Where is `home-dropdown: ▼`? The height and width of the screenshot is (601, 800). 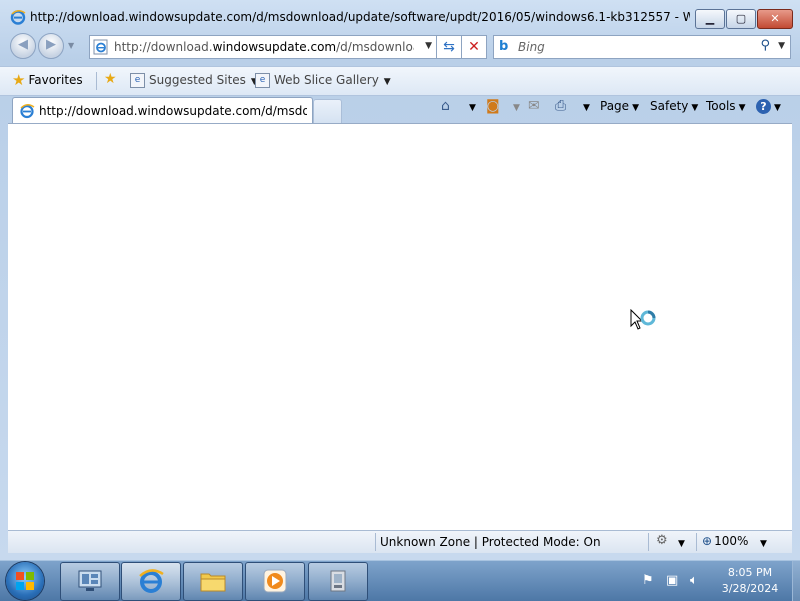 home-dropdown: ▼ is located at coordinates (471, 109).